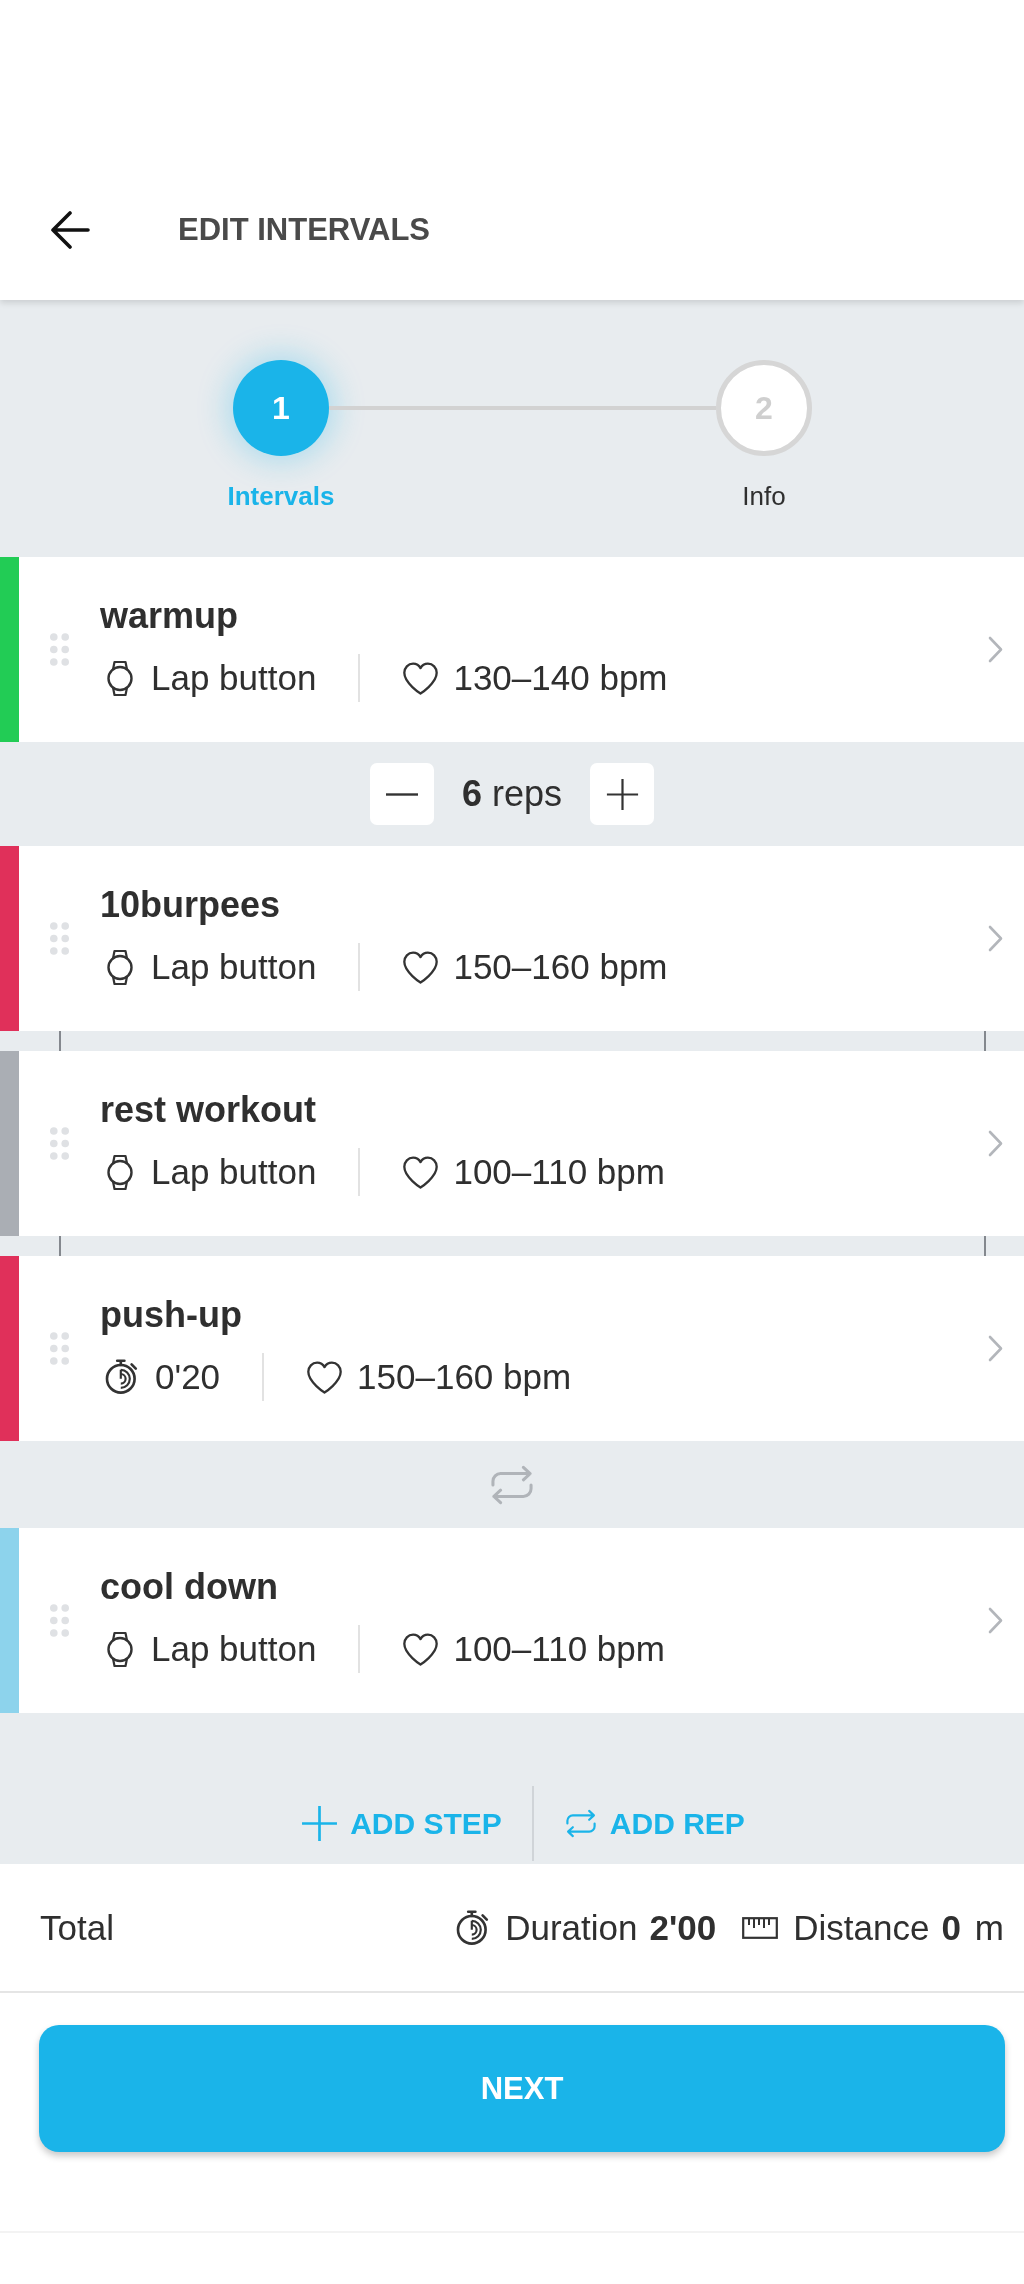 The image size is (1024, 2284). What do you see at coordinates (190, 905) in the screenshot?
I see `interval-name: 10burpees` at bounding box center [190, 905].